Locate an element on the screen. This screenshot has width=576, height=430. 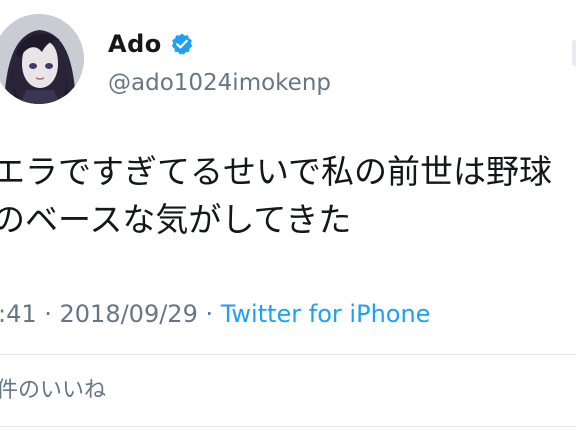
tweet-date: 2018/09/29 is located at coordinates (129, 314).